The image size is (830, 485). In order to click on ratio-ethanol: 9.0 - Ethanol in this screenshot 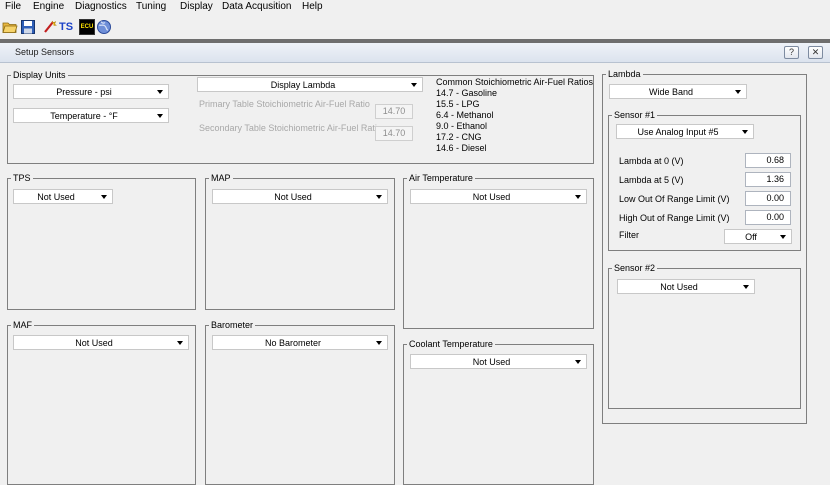, I will do `click(462, 126)`.